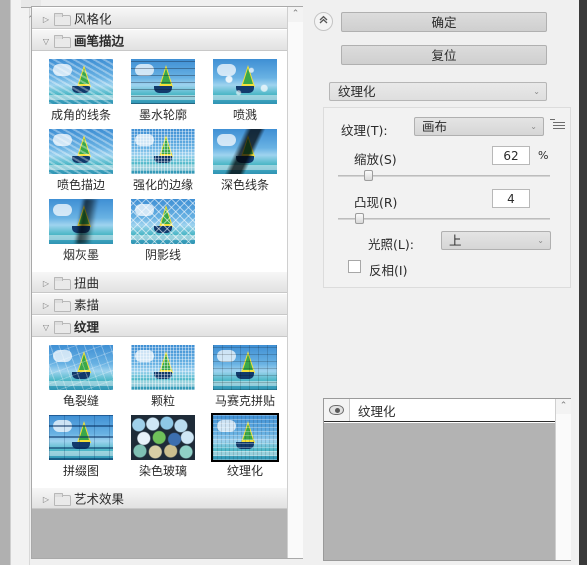 The image size is (587, 565). I want to click on filter-category-2: ▷ 扭曲, so click(160, 282).